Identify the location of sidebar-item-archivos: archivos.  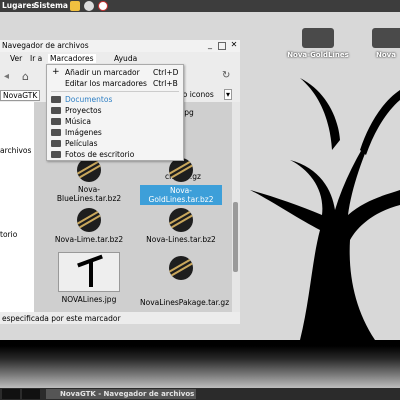
(15, 150).